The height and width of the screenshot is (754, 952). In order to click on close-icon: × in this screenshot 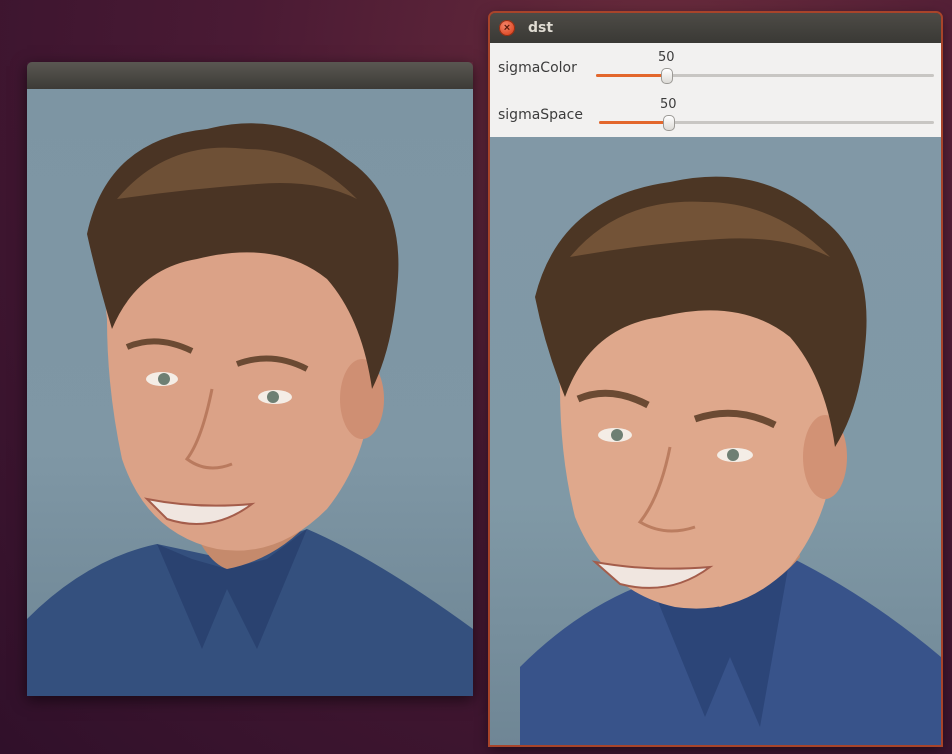, I will do `click(507, 28)`.